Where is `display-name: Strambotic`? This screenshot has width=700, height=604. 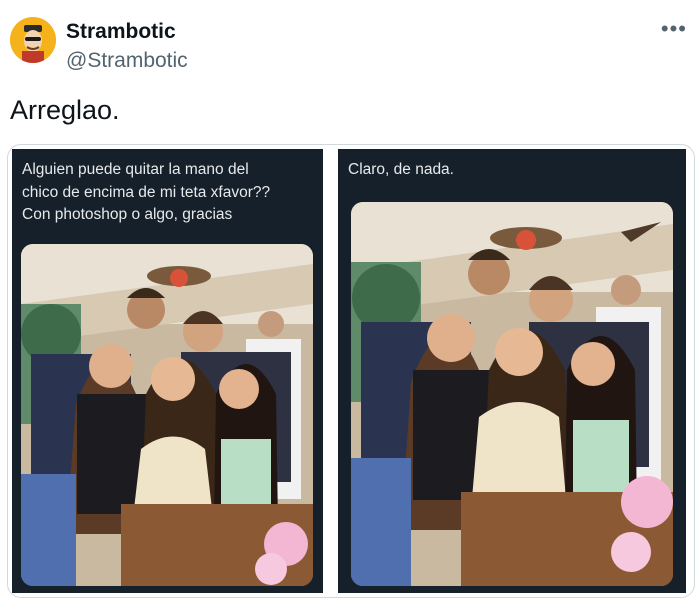
display-name: Strambotic is located at coordinates (121, 32).